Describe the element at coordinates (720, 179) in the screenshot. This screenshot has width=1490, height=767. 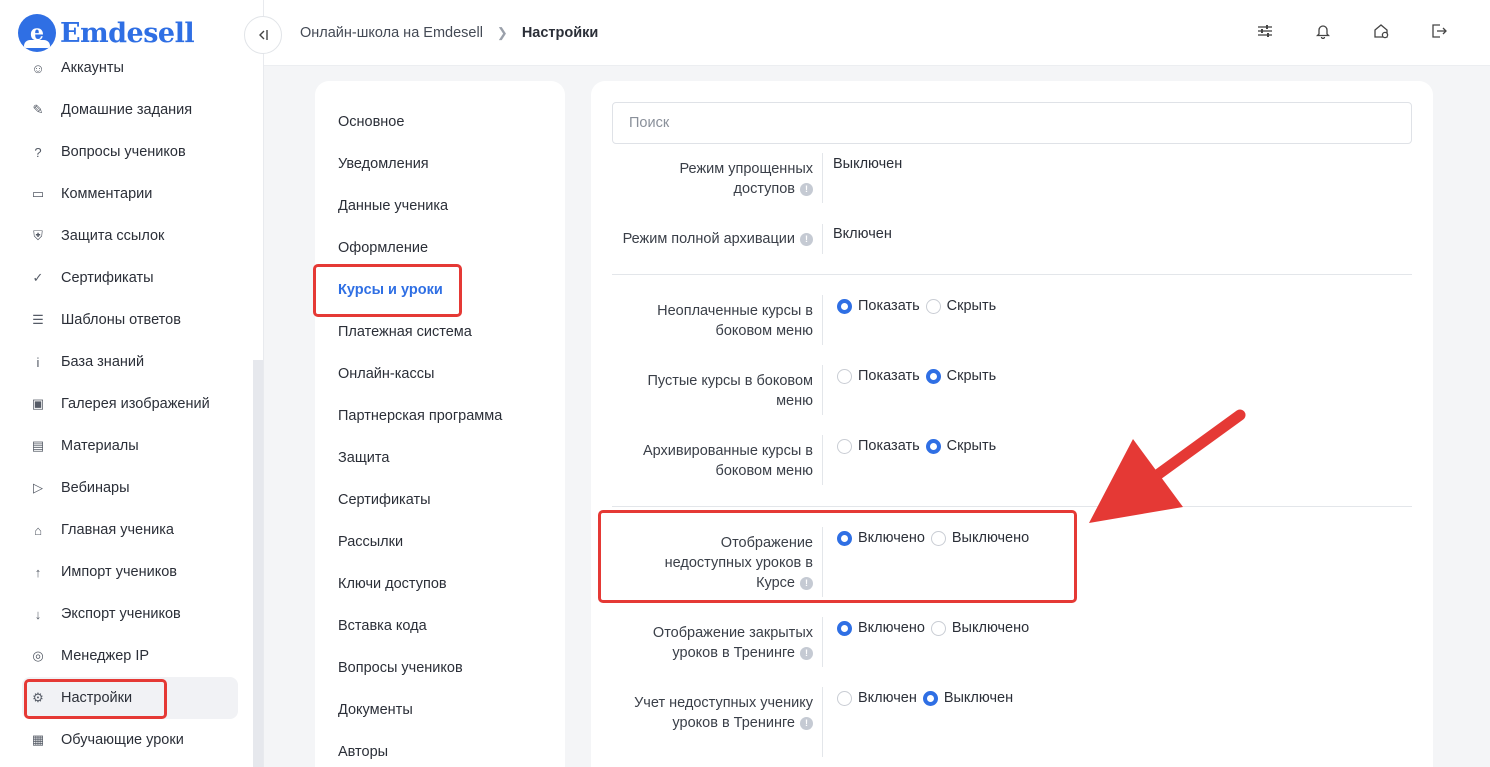
I see `setting-label: Режим упрощенных доступов!` at that location.